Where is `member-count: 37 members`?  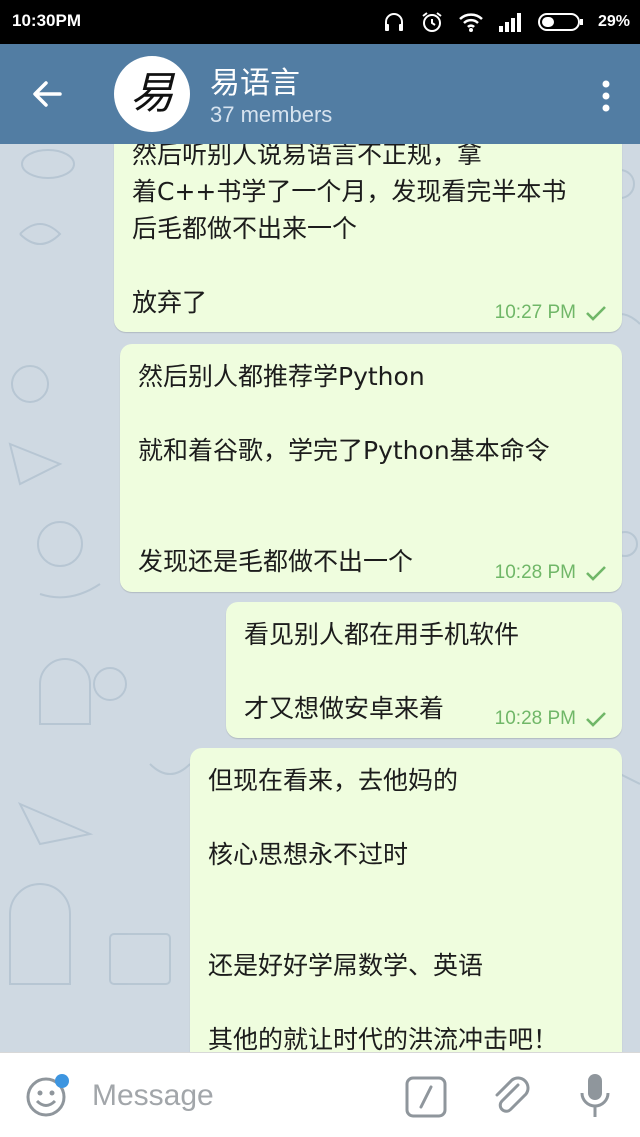 member-count: 37 members is located at coordinates (271, 114).